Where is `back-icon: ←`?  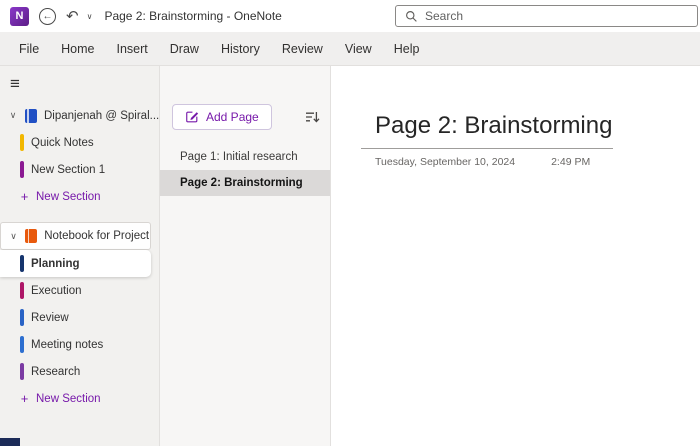
back-icon: ← is located at coordinates (47, 16).